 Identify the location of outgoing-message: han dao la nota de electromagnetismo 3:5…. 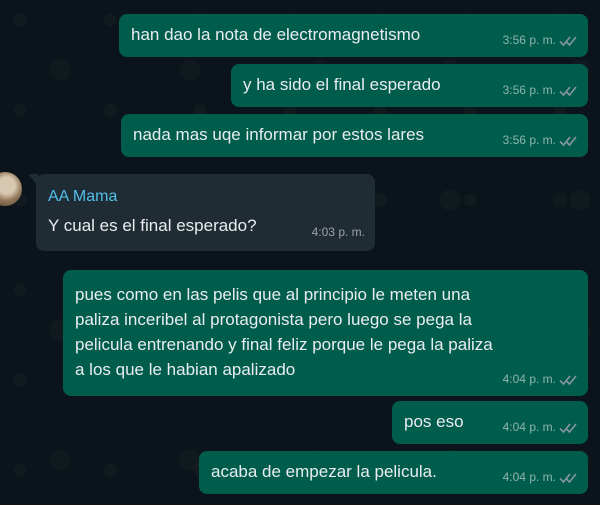
(353, 35).